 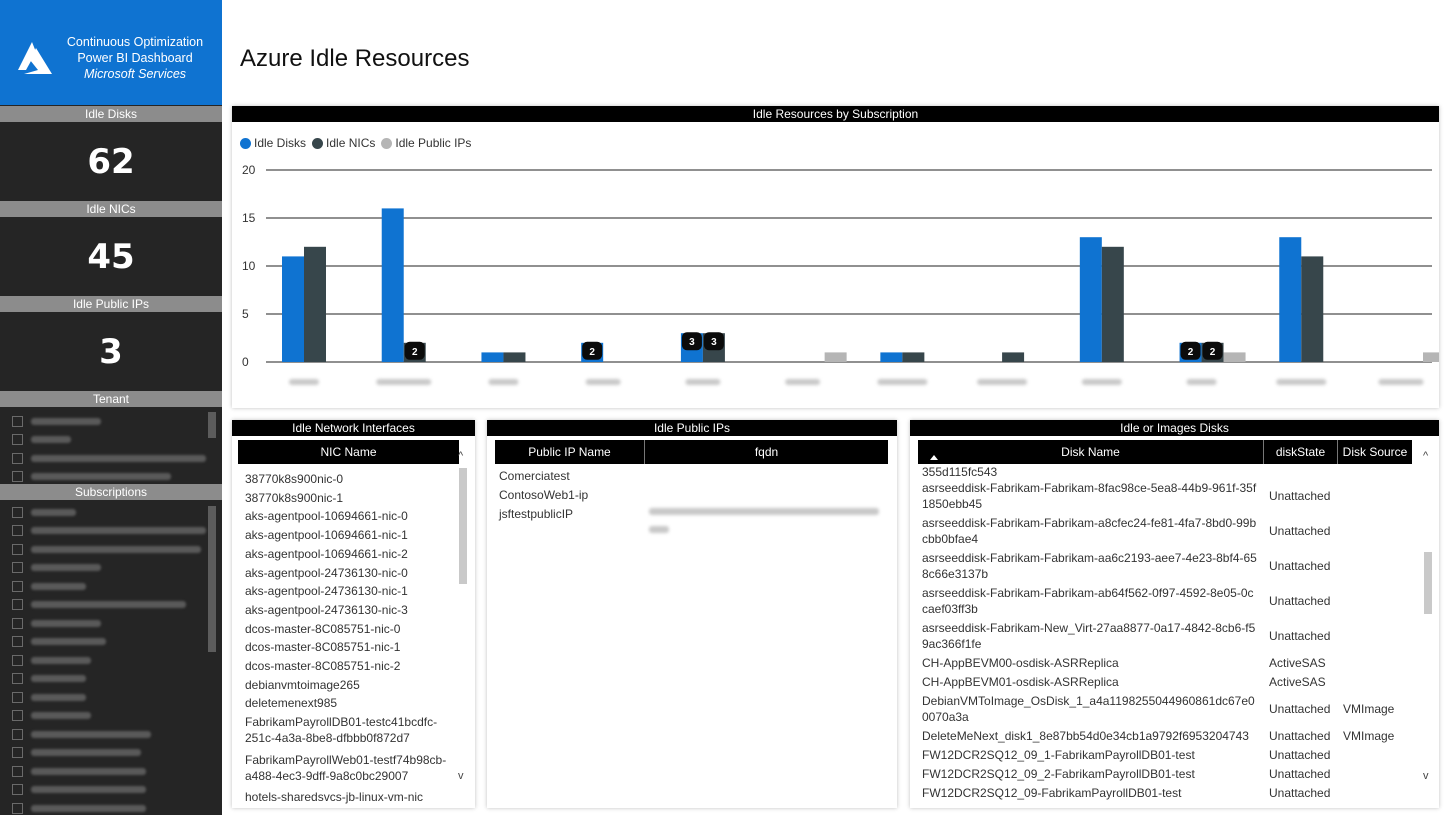 I want to click on table-row: dcos-master-8C085751-nic-1, so click(x=350, y=647).